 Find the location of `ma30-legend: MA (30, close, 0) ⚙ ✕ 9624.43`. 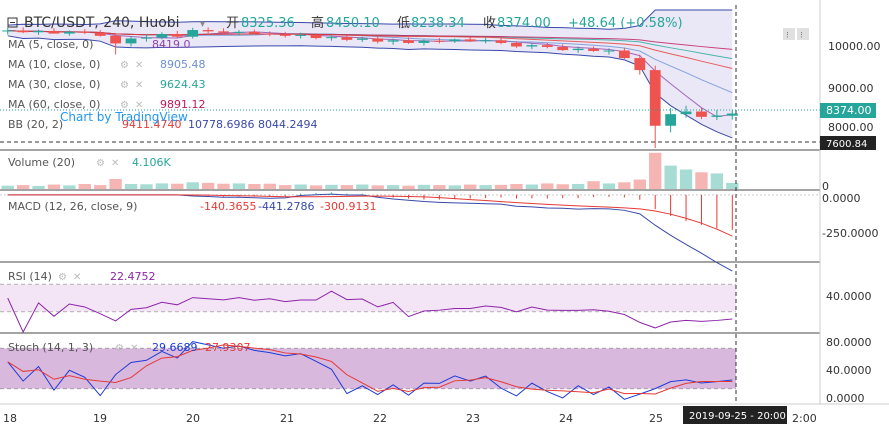

ma30-legend: MA (30, close, 0) ⚙ ✕ 9624.43 is located at coordinates (107, 84).